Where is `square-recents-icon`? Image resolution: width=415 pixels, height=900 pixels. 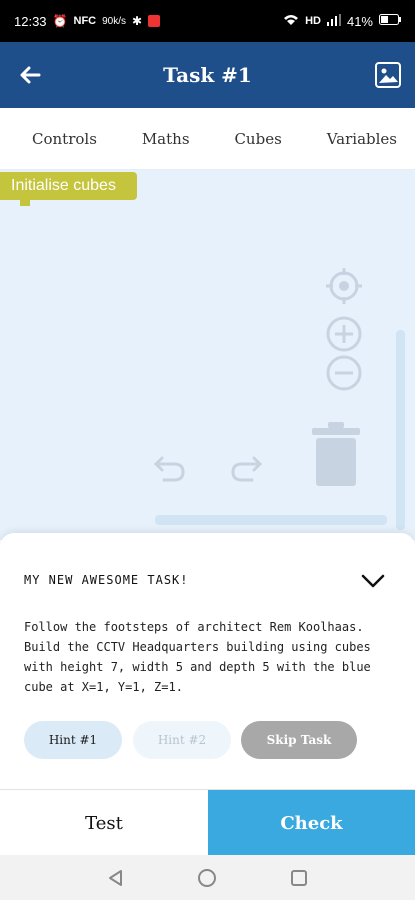
square-recents-icon is located at coordinates (299, 877).